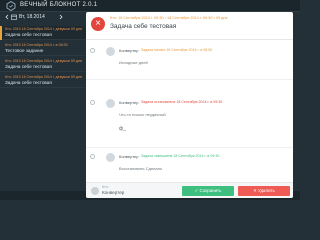 The height and width of the screenshot is (240, 320). Describe the element at coordinates (122, 129) in the screenshot. I see `entry-mark: ф_` at that location.